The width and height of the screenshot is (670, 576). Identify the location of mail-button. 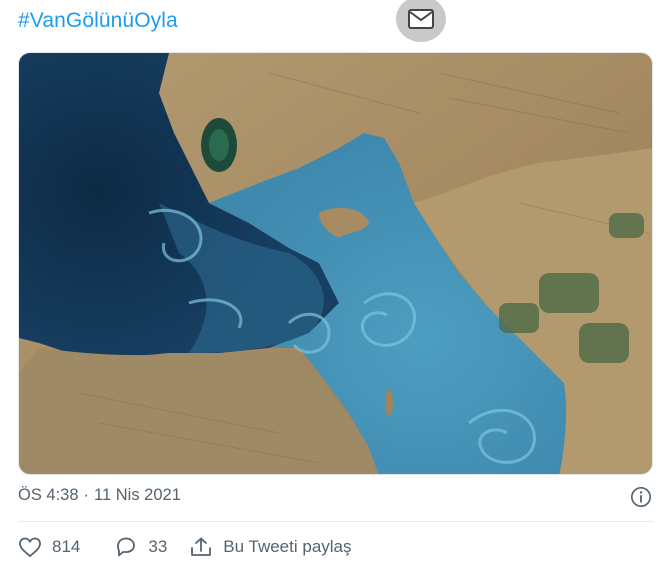
(421, 21).